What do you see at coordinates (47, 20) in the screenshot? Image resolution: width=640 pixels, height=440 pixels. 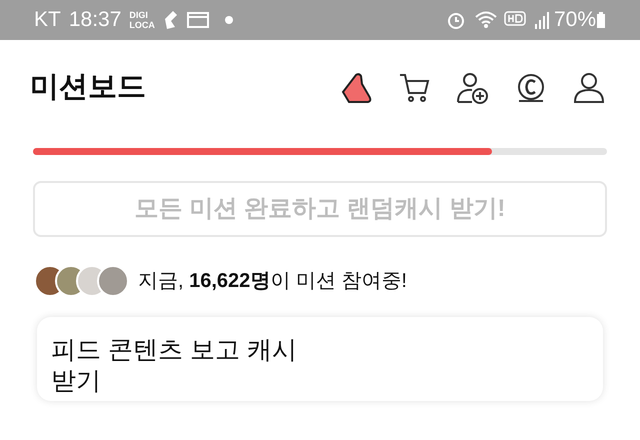 I see `carrier-text: KT` at bounding box center [47, 20].